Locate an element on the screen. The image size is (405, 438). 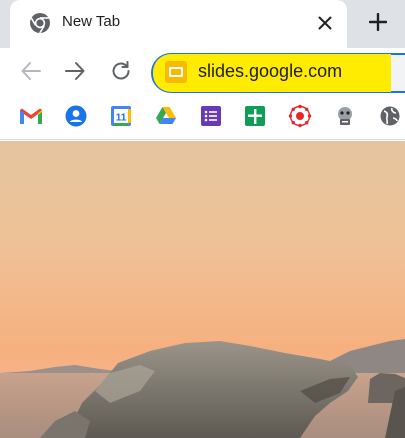
new-tab-button is located at coordinates (378, 24).